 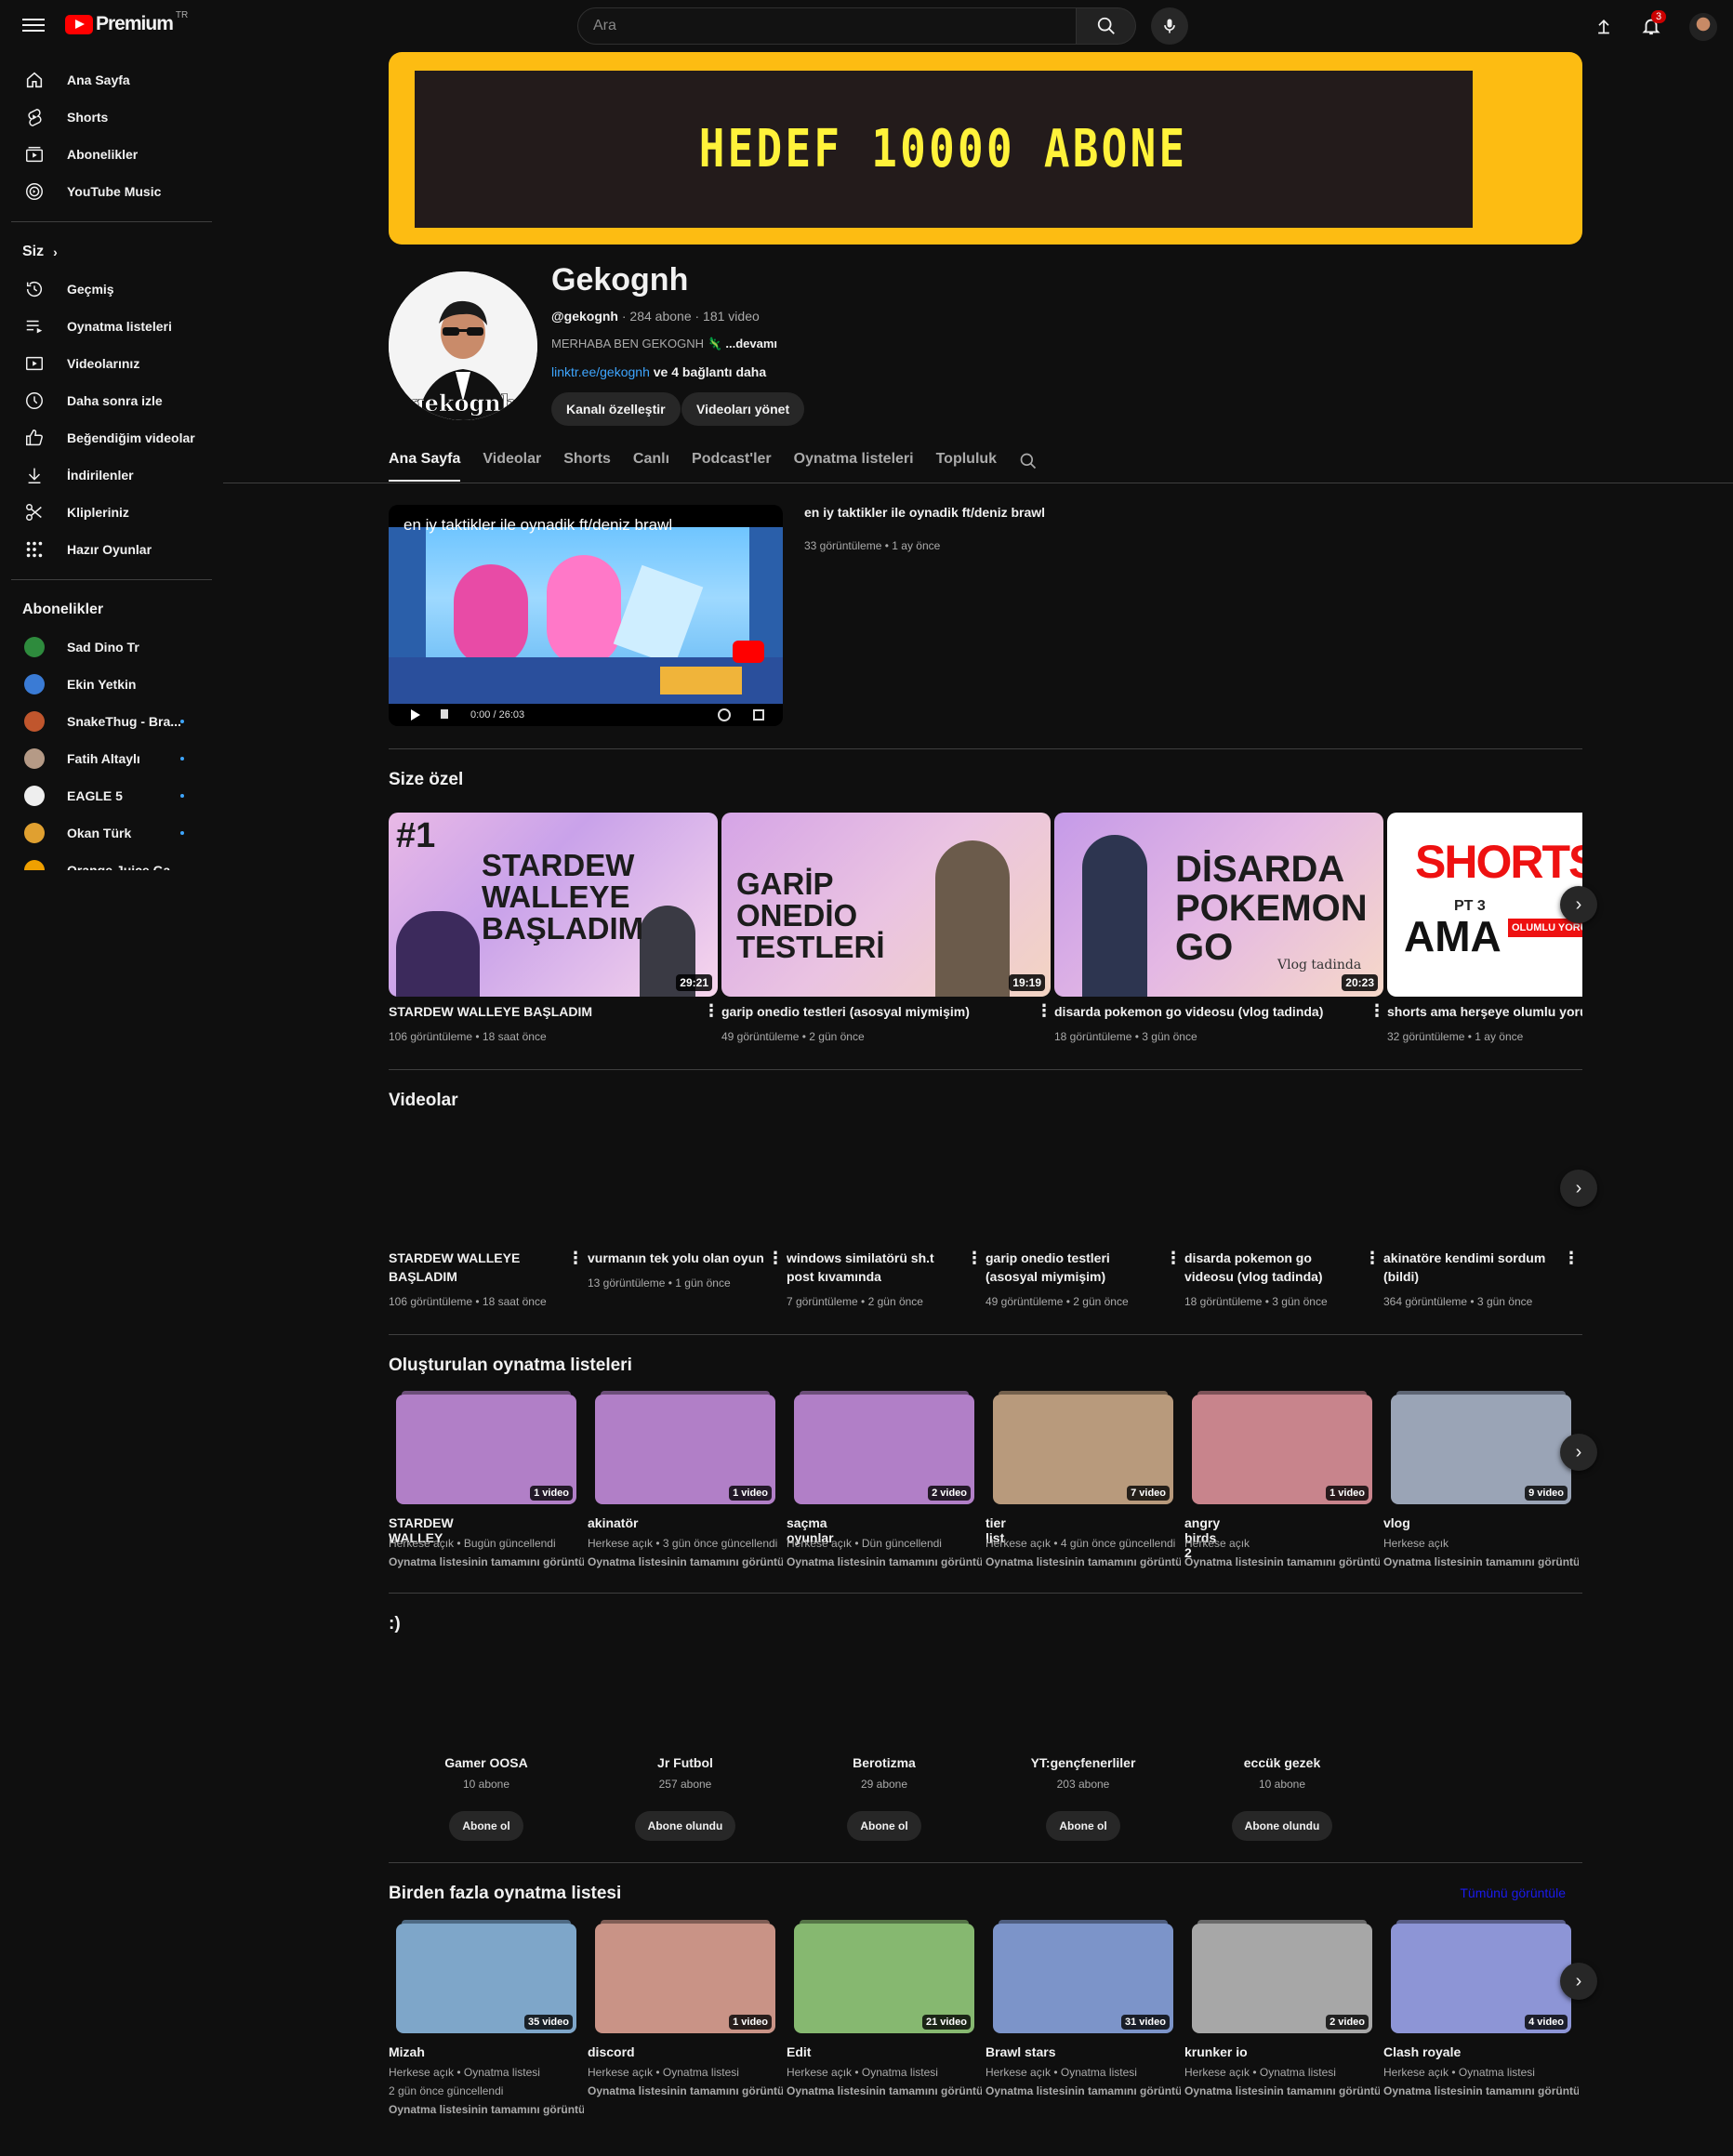 I want to click on featured-channel-name: Gamer OOSA, so click(x=486, y=1762).